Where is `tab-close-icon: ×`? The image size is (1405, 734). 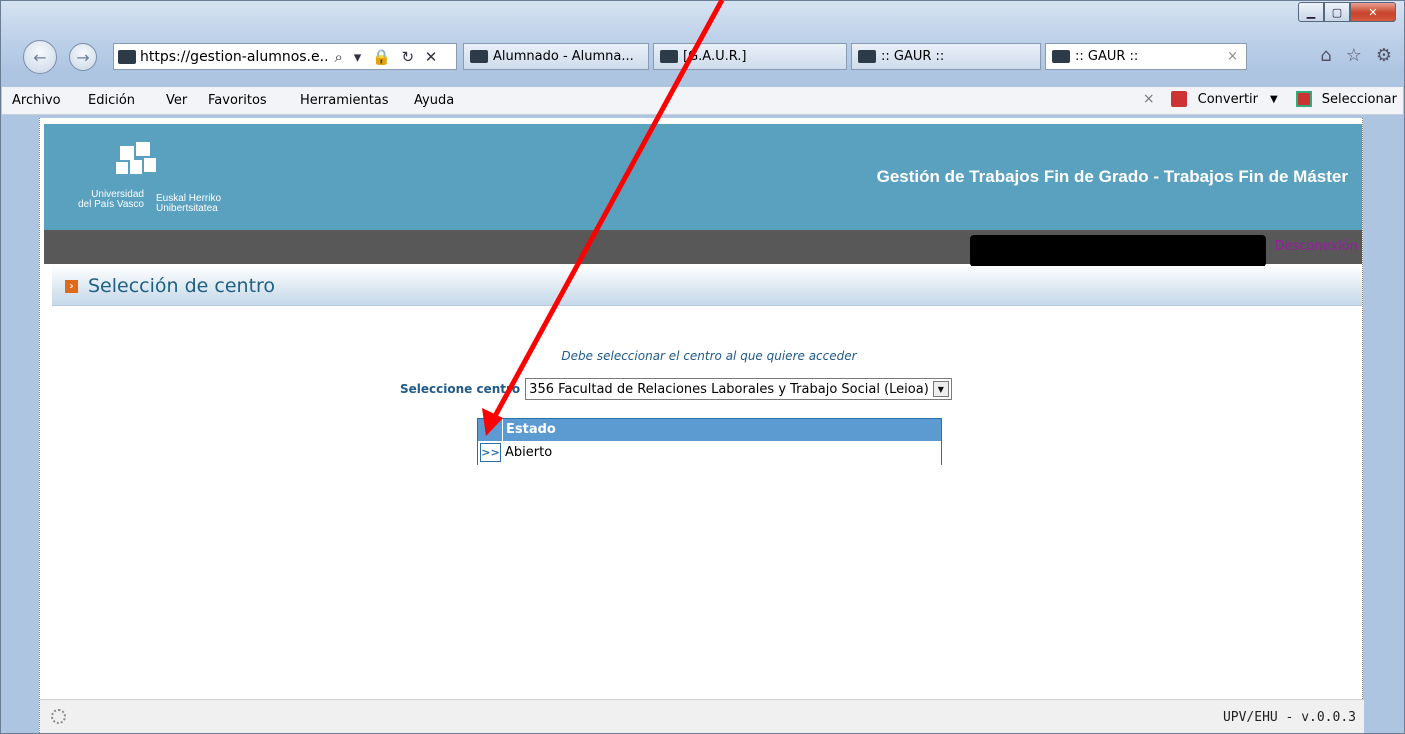
tab-close-icon: × is located at coordinates (1232, 56).